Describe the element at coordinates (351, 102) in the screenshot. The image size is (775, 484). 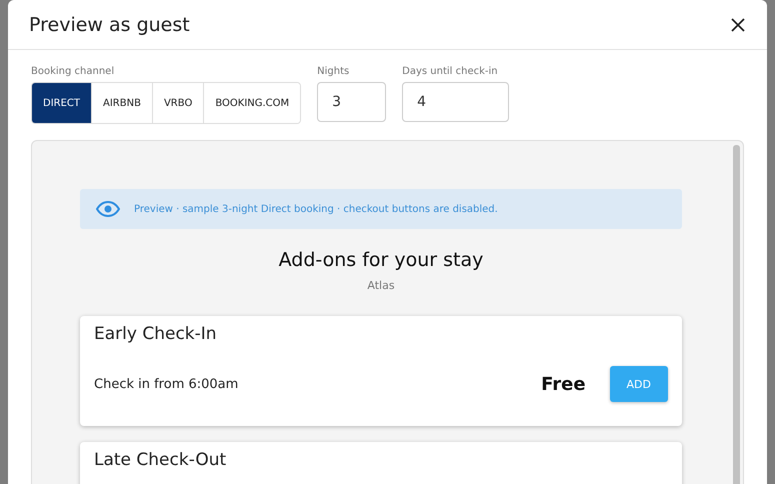
I see `nights-field: 3` at that location.